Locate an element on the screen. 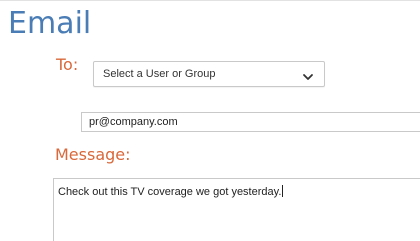  to-label: To: is located at coordinates (67, 64).